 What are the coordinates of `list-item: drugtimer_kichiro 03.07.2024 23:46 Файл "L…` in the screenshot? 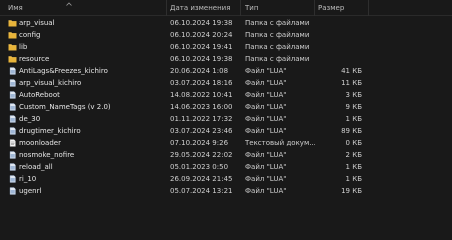 It's located at (226, 131).